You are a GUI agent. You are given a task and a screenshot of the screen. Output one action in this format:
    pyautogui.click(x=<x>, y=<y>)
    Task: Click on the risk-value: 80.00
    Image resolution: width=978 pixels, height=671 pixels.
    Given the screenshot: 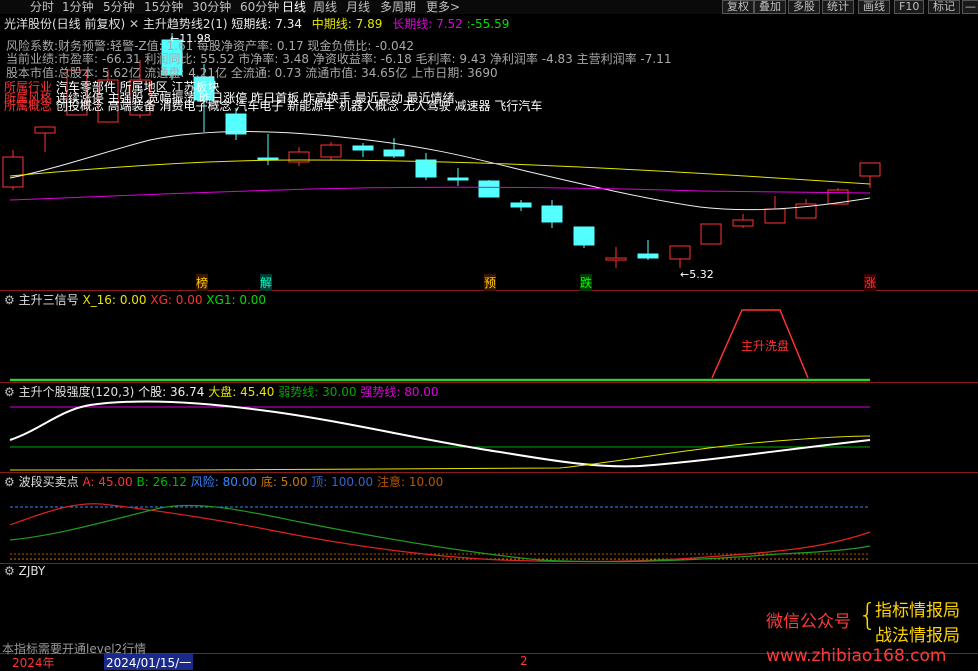 What is the action you would take?
    pyautogui.click(x=240, y=482)
    